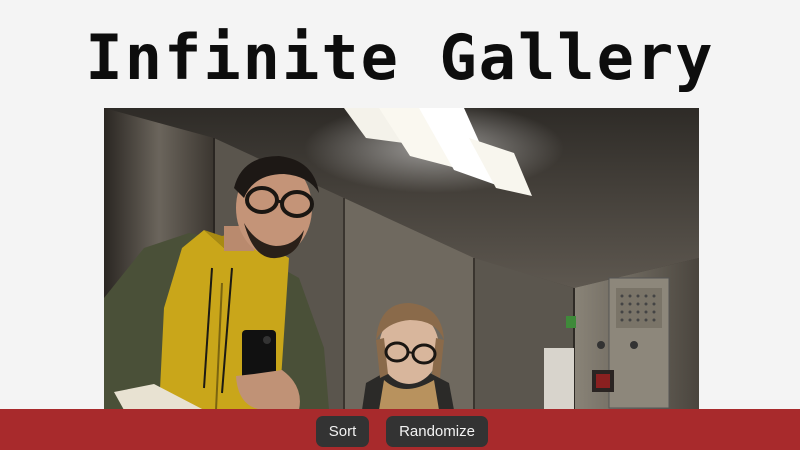 This screenshot has height=450, width=800. What do you see at coordinates (342, 431) in the screenshot?
I see `sort-button: Sort` at bounding box center [342, 431].